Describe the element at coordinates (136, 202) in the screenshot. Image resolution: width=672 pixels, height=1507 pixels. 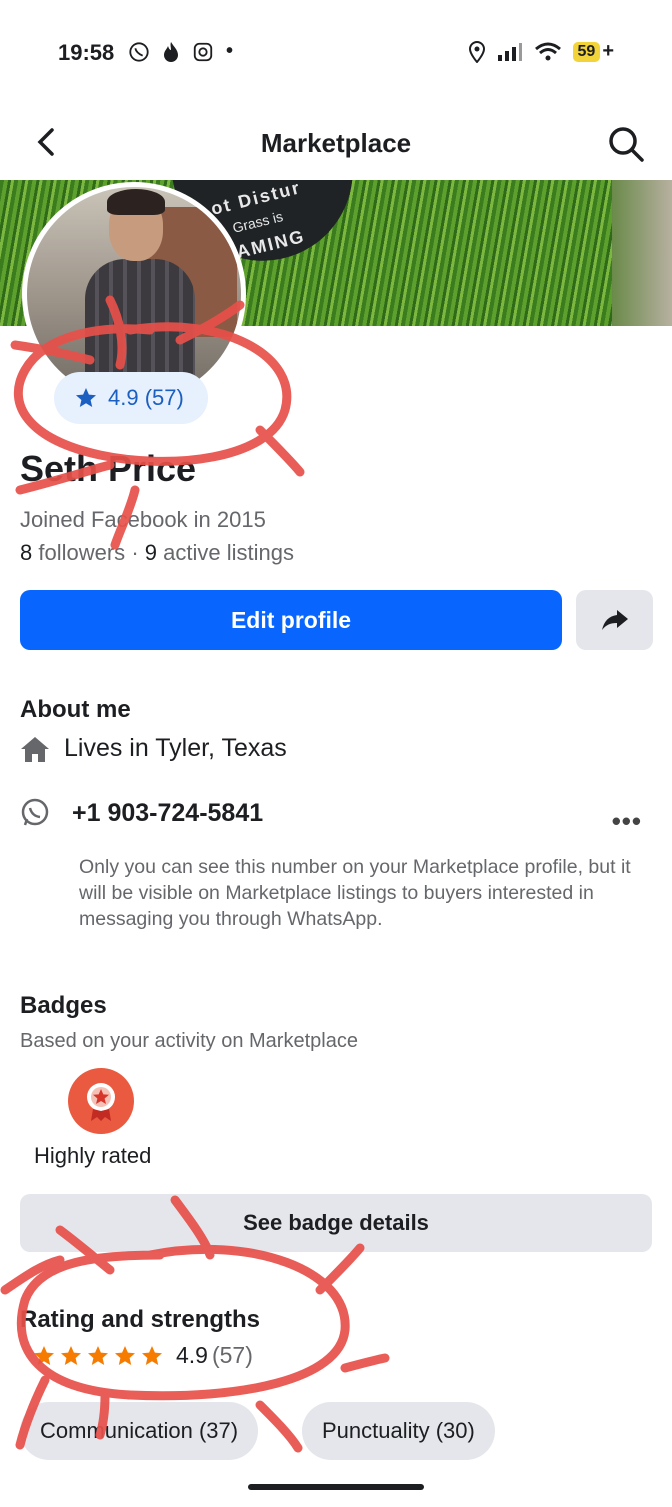
I see `avatar-hair` at that location.